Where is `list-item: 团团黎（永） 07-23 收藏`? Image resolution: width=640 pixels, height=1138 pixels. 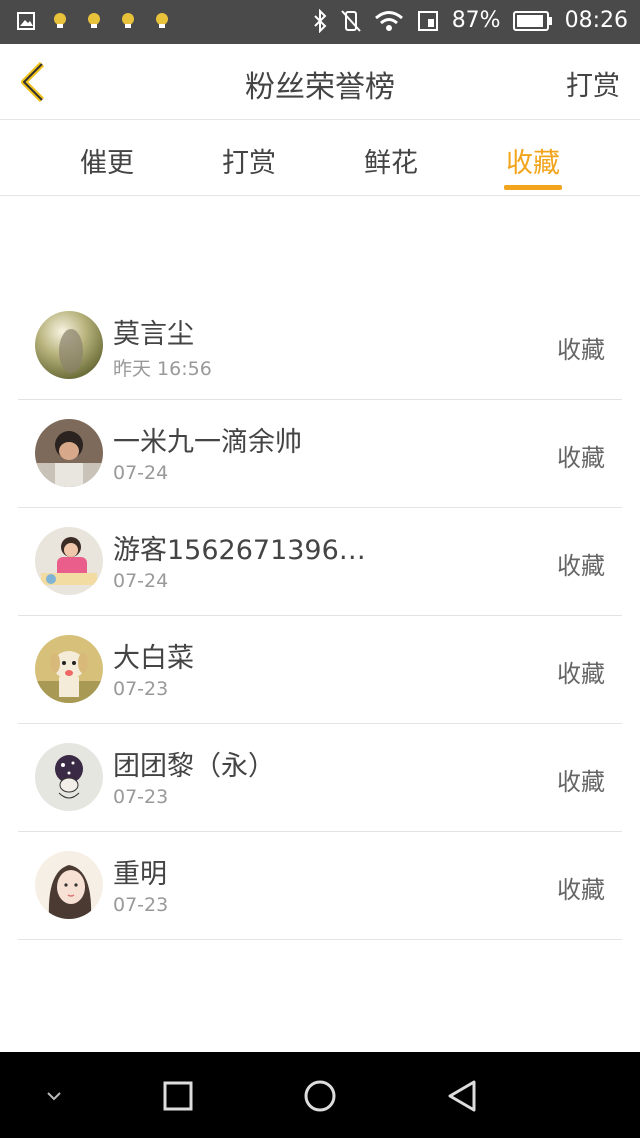
list-item: 团团黎（永） 07-23 收藏 is located at coordinates (320, 778).